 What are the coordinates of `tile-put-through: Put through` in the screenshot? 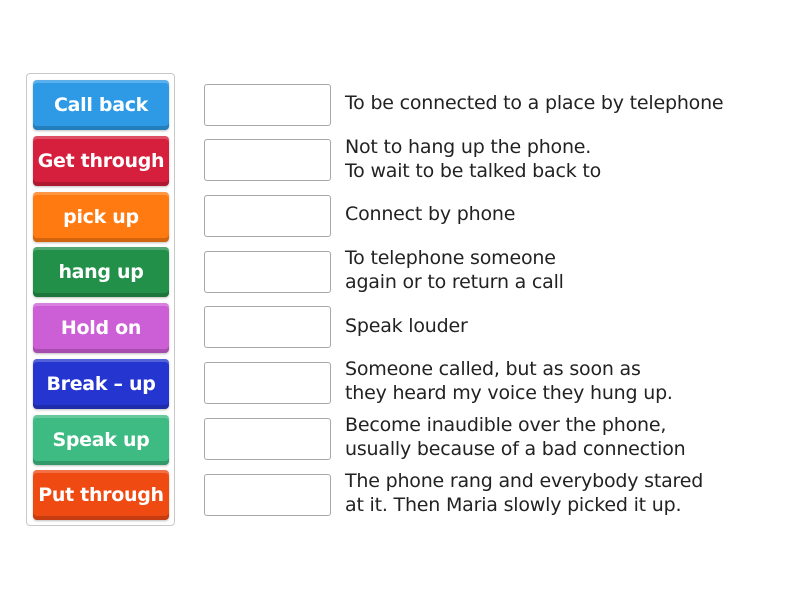 It's located at (101, 495).